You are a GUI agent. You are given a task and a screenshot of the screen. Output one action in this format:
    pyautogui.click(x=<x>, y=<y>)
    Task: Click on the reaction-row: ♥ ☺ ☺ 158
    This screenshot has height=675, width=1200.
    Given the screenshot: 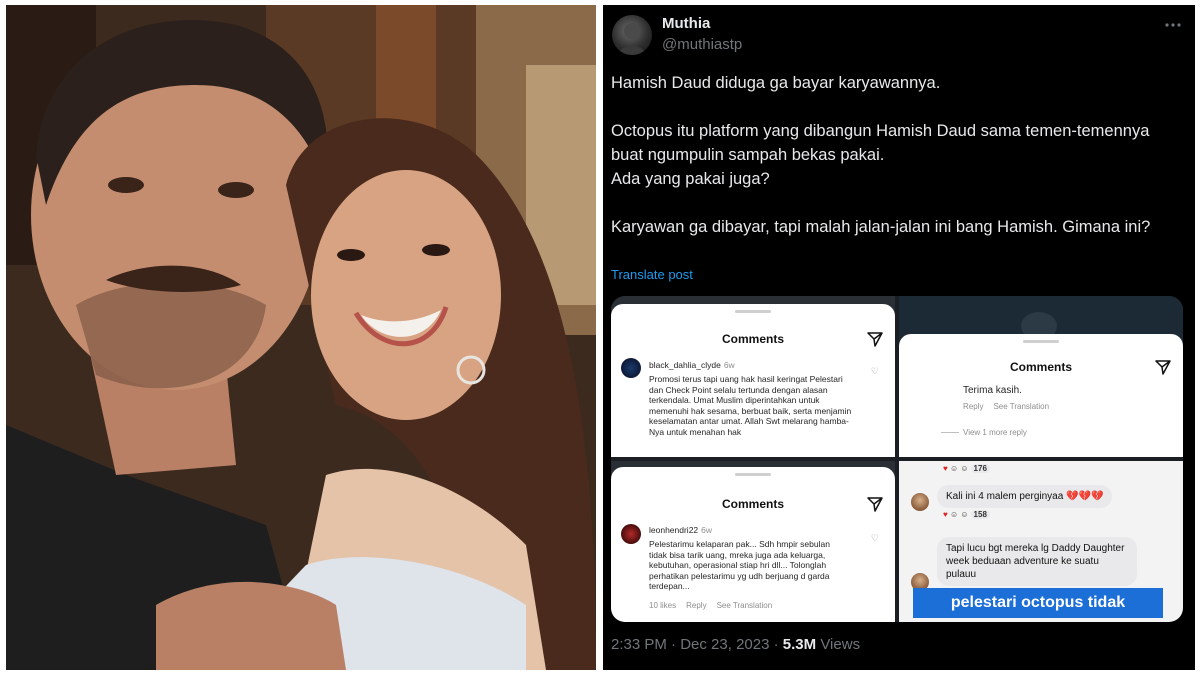 What is the action you would take?
    pyautogui.click(x=966, y=514)
    